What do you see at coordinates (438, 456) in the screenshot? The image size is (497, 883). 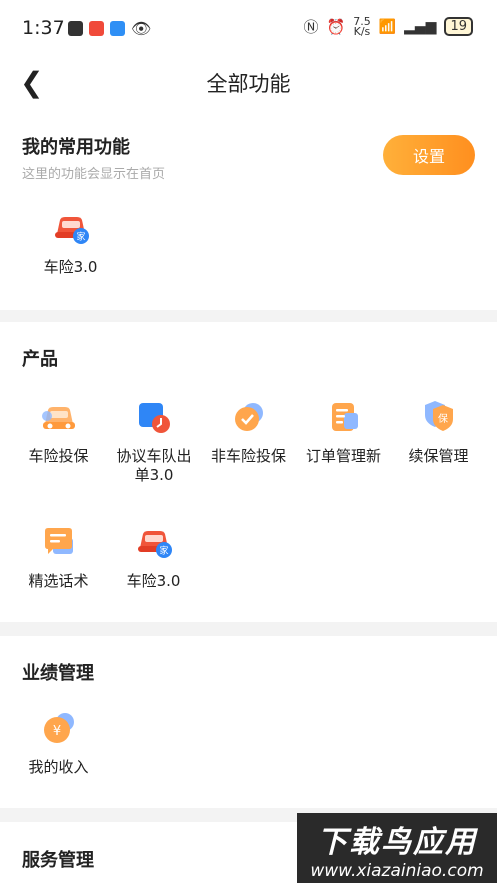 I see `product-item-label: 续保管理` at bounding box center [438, 456].